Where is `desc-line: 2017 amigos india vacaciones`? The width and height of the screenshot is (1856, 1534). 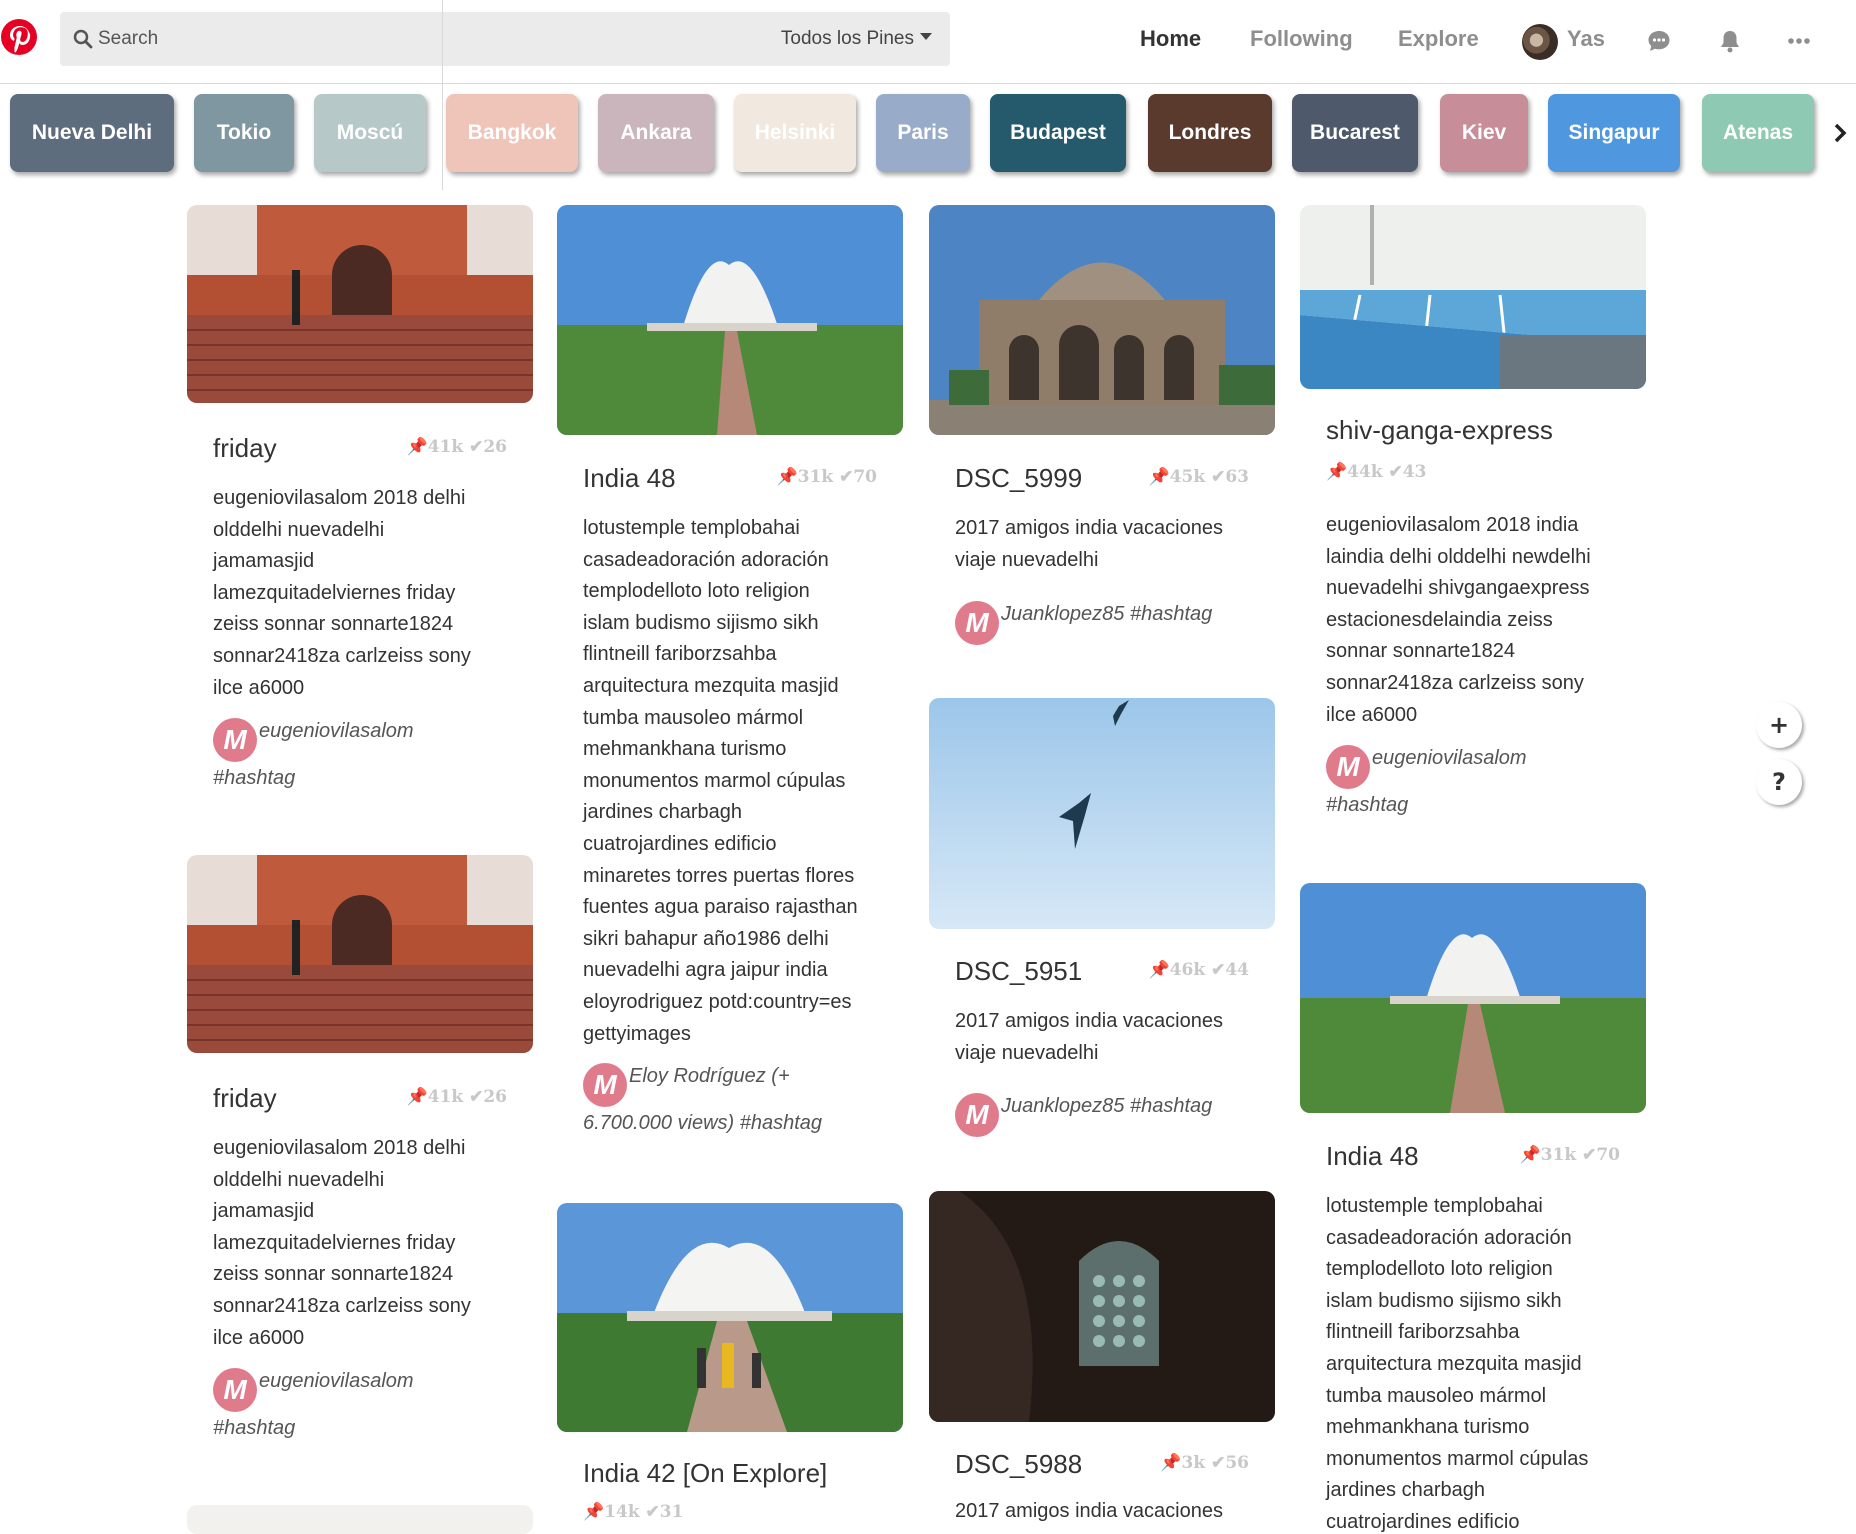 desc-line: 2017 amigos india vacaciones is located at coordinates (1089, 528).